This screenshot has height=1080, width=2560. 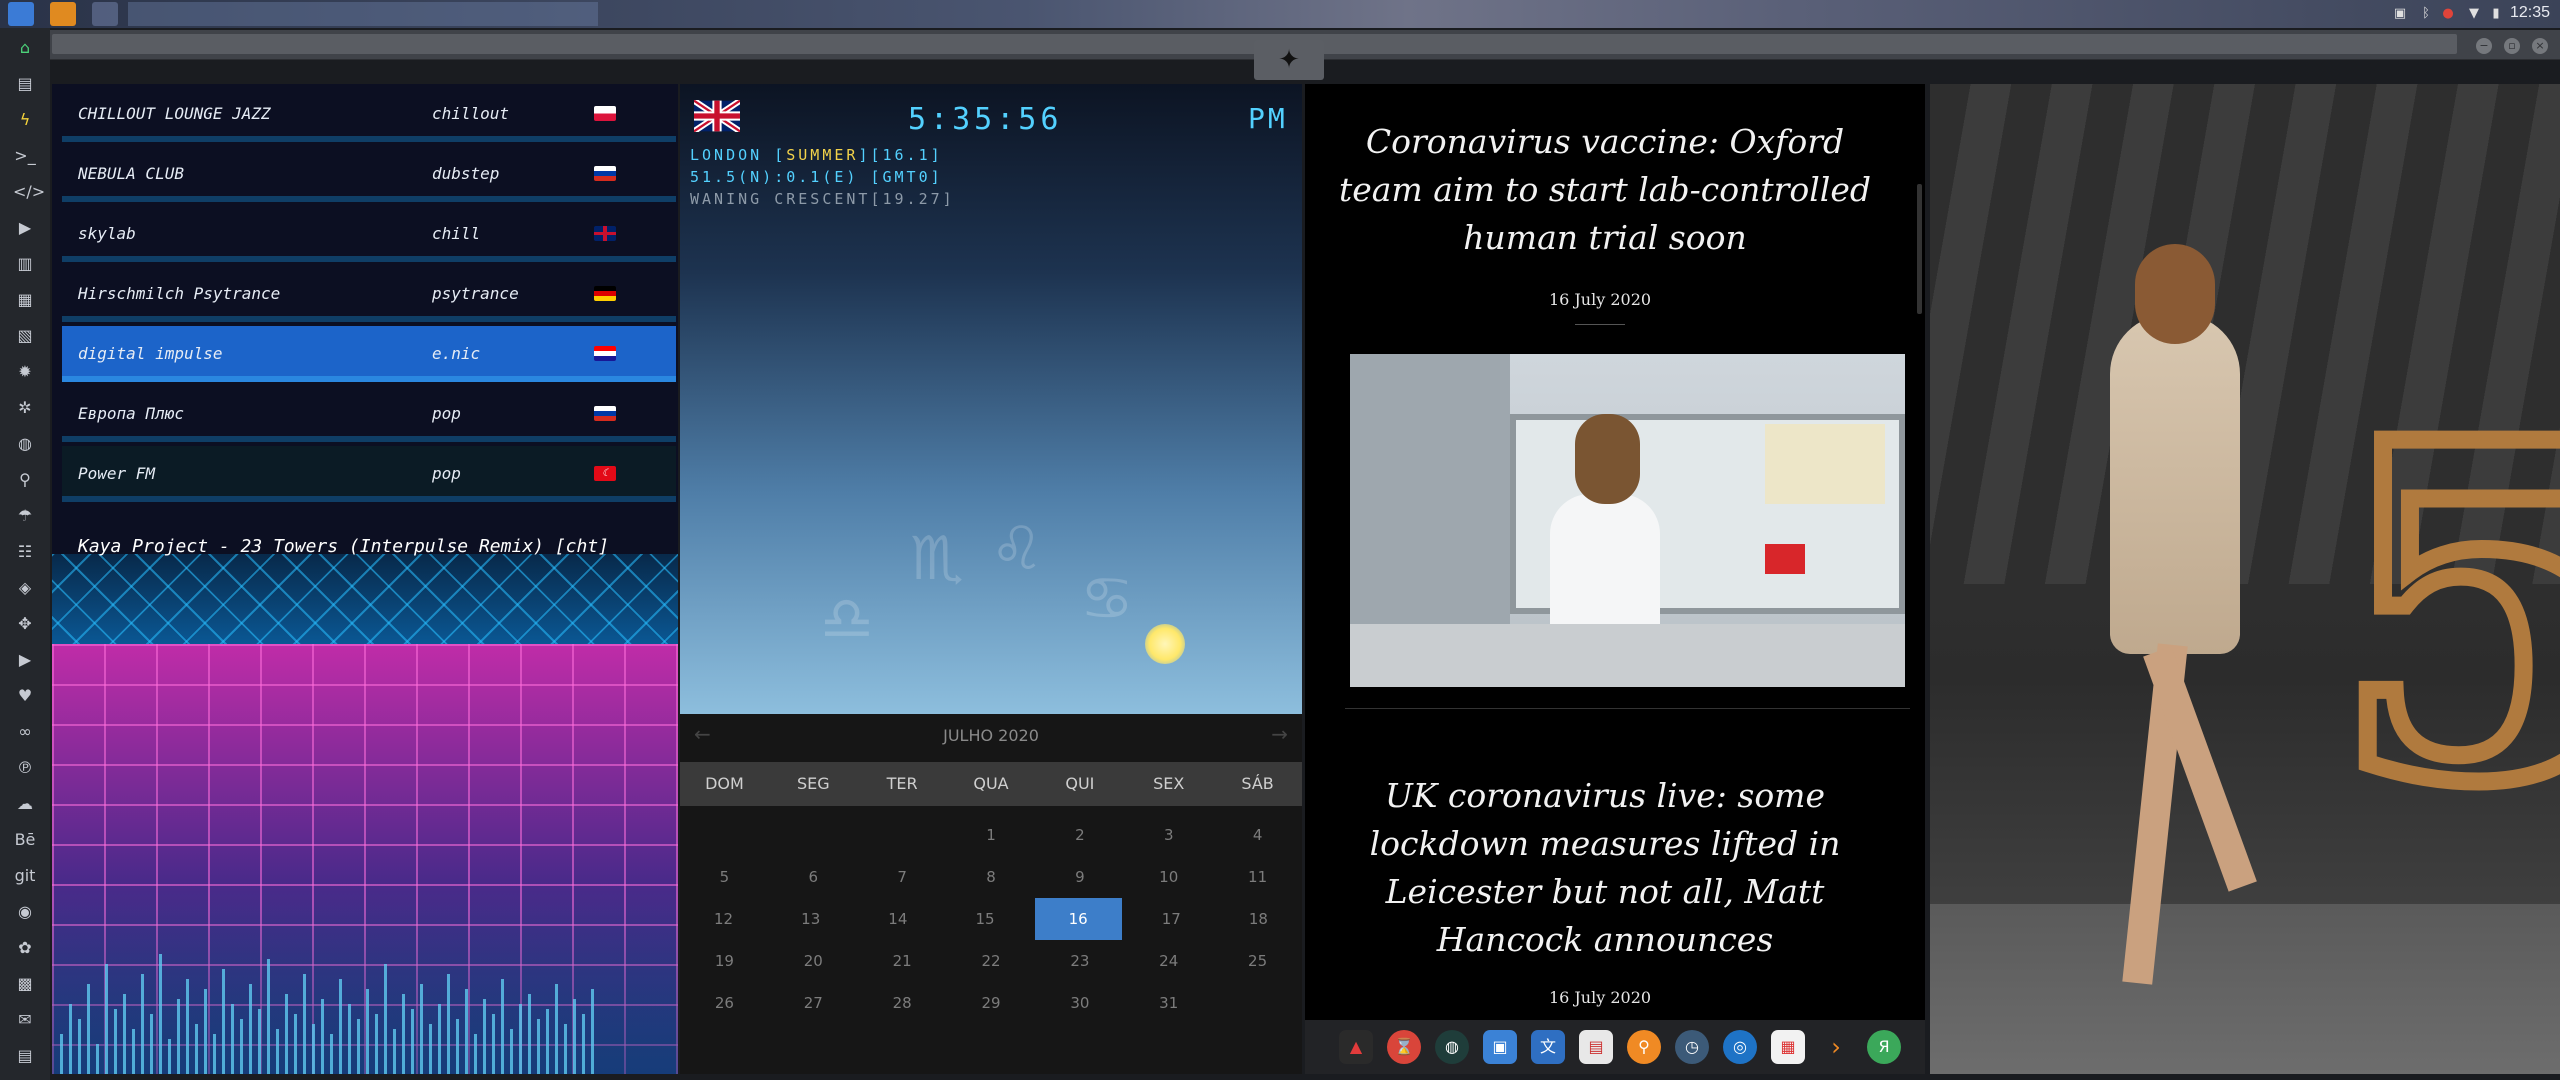 What do you see at coordinates (2474, 14) in the screenshot?
I see `wifi-icon: ▼` at bounding box center [2474, 14].